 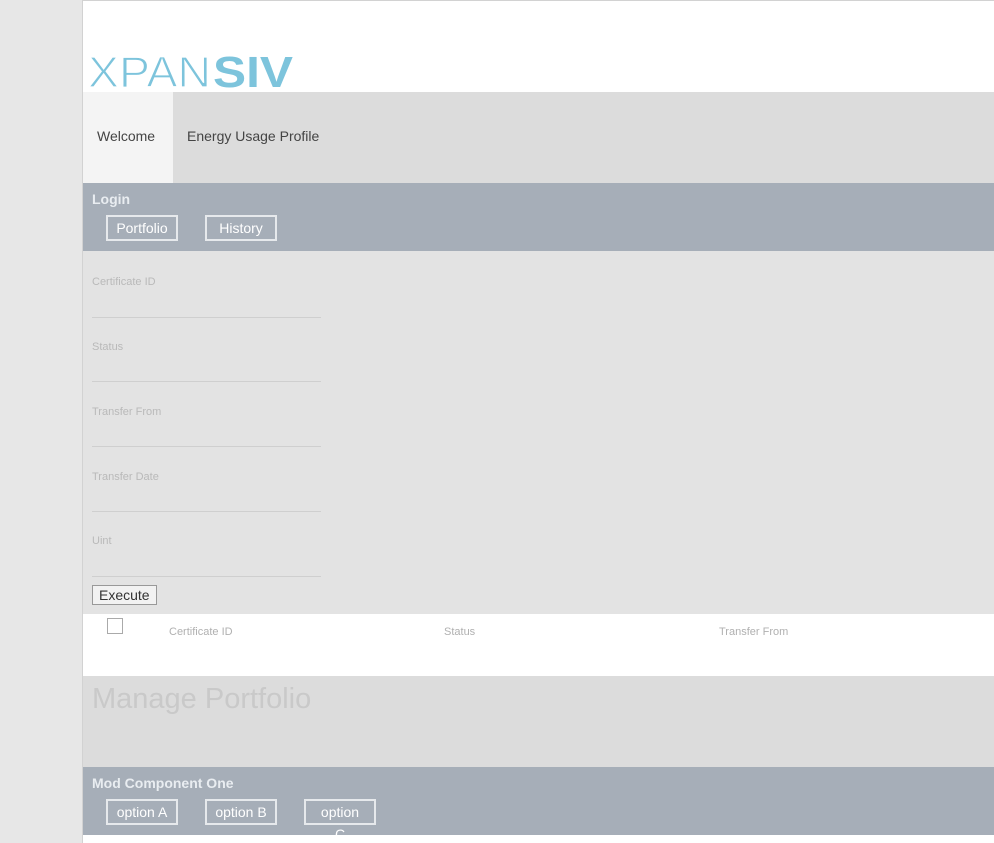 What do you see at coordinates (125, 477) in the screenshot?
I see `transfer-date-label: Transfer Date` at bounding box center [125, 477].